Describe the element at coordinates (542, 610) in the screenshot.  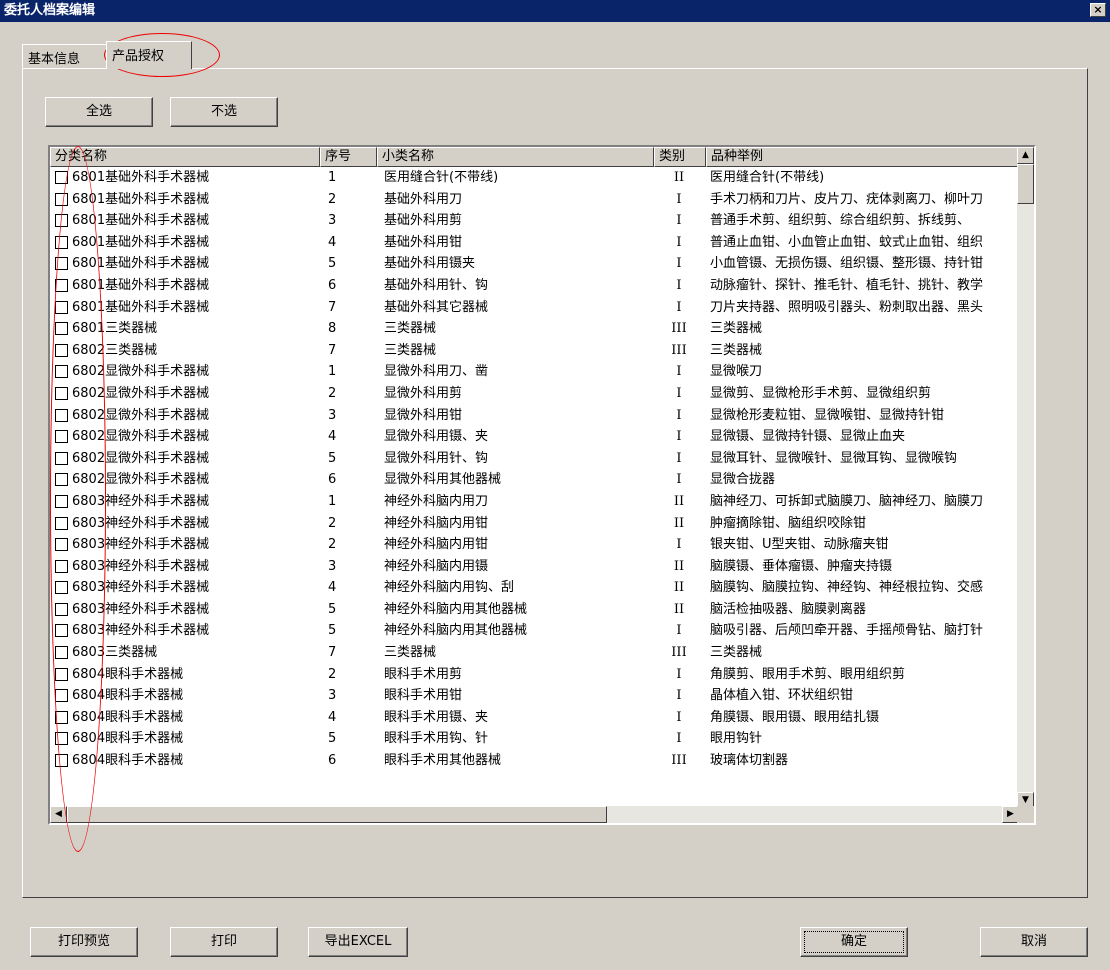
I see `table-row: 6803神经外科手术器械 5 神经外科脑内用其他器械 II 脑活检抽吸器、脑膜剥离器` at that location.